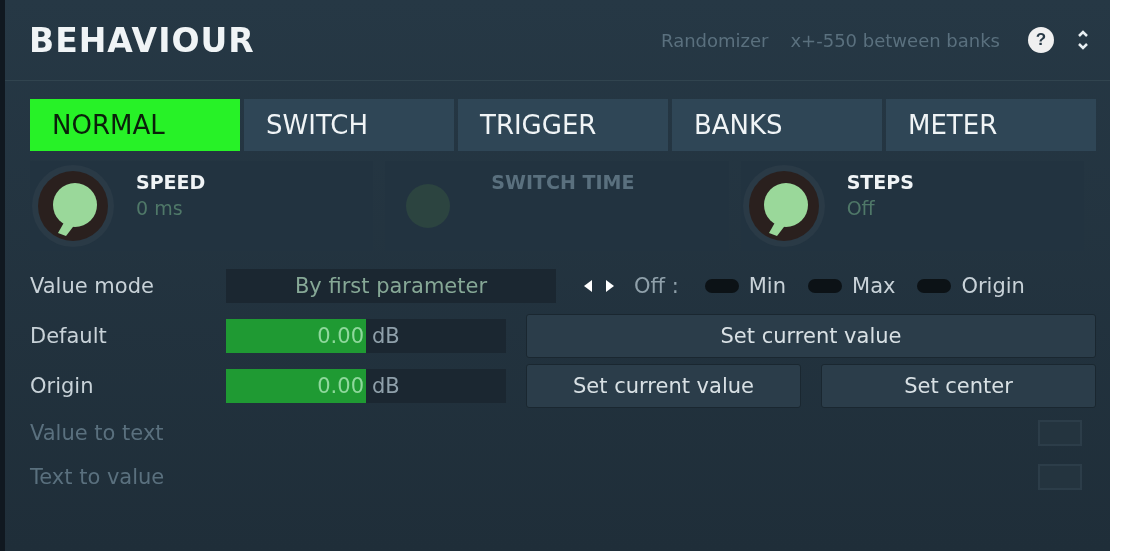 The image size is (1121, 551). I want to click on row-label: Value mode, so click(92, 286).